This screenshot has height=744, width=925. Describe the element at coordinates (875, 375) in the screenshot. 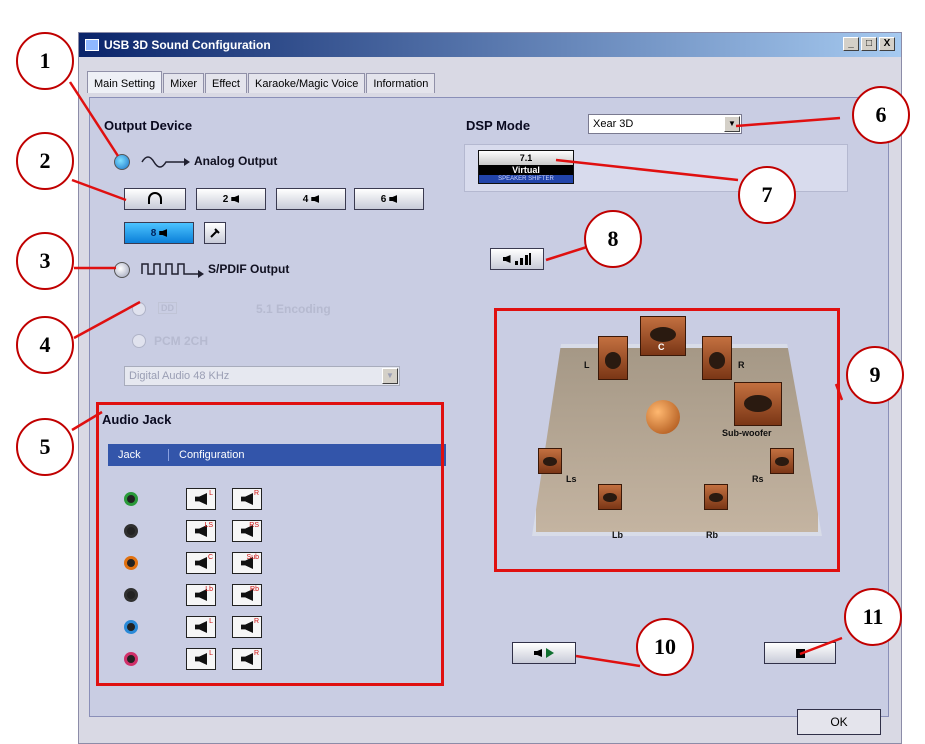

I see `callout-9: 9` at that location.